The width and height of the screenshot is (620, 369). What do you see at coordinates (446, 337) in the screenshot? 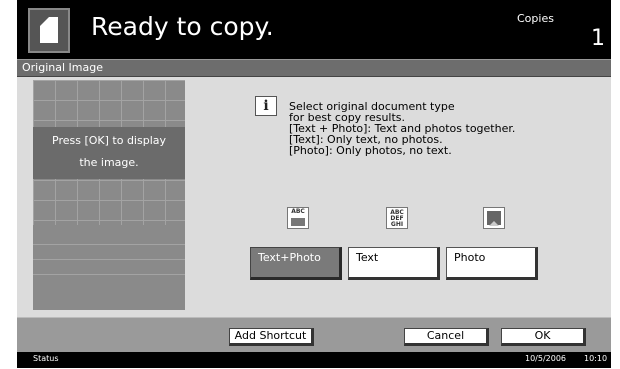
I see `cancel-button: Cancel` at bounding box center [446, 337].